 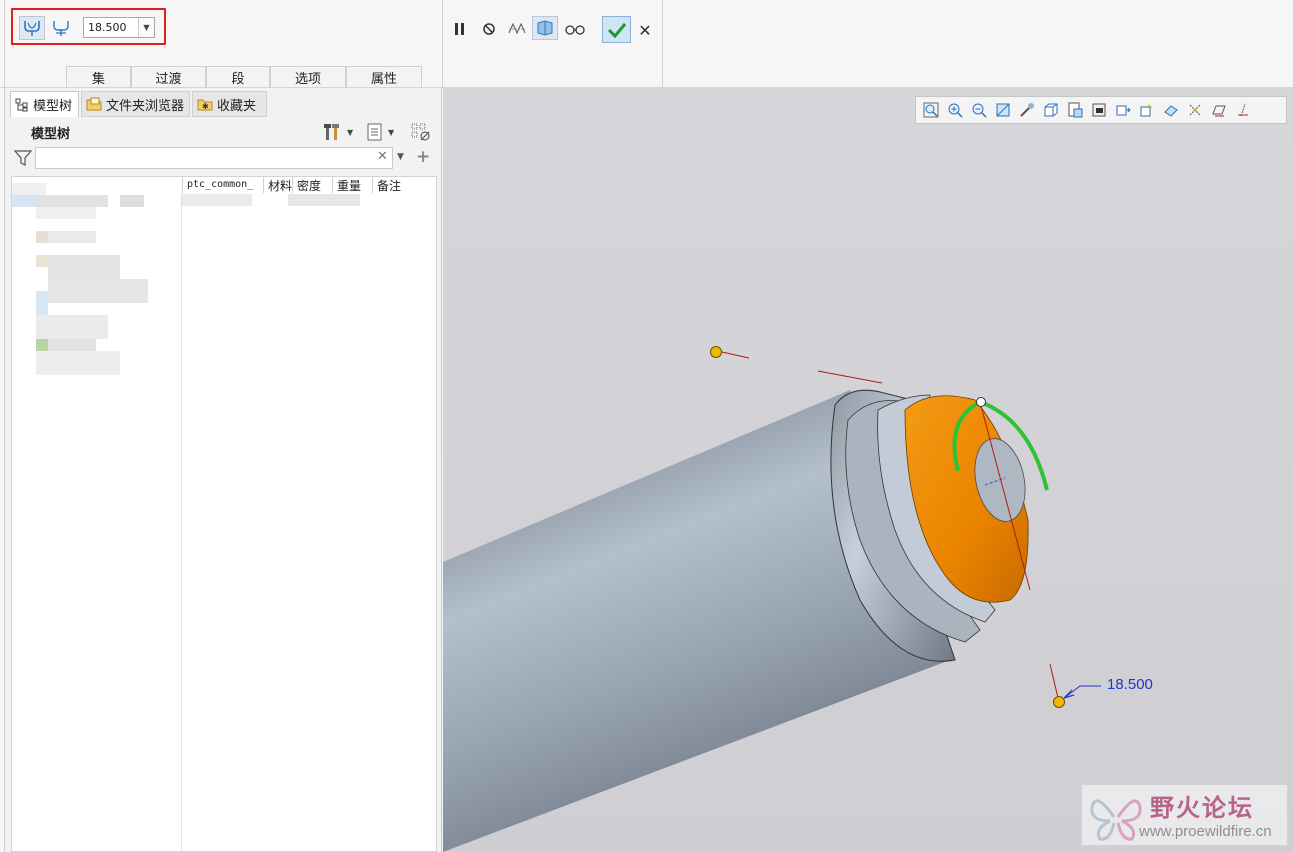 What do you see at coordinates (222, 185) in the screenshot?
I see `column-header: ptc_common_` at bounding box center [222, 185].